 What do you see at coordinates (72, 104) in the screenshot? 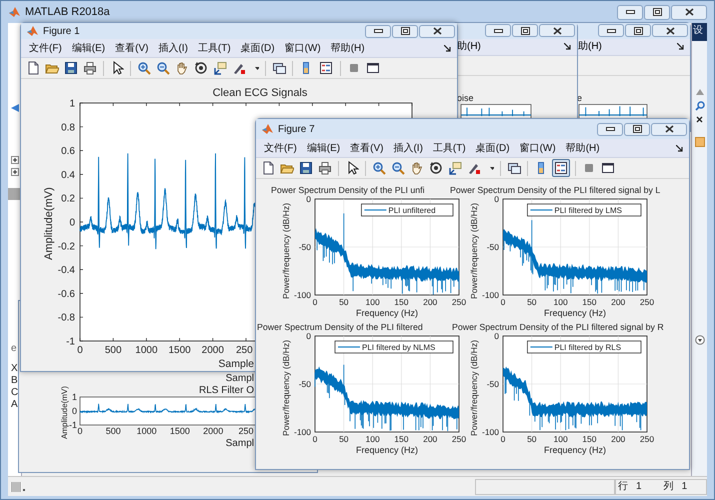
I see `tick-label: 1` at bounding box center [72, 104].